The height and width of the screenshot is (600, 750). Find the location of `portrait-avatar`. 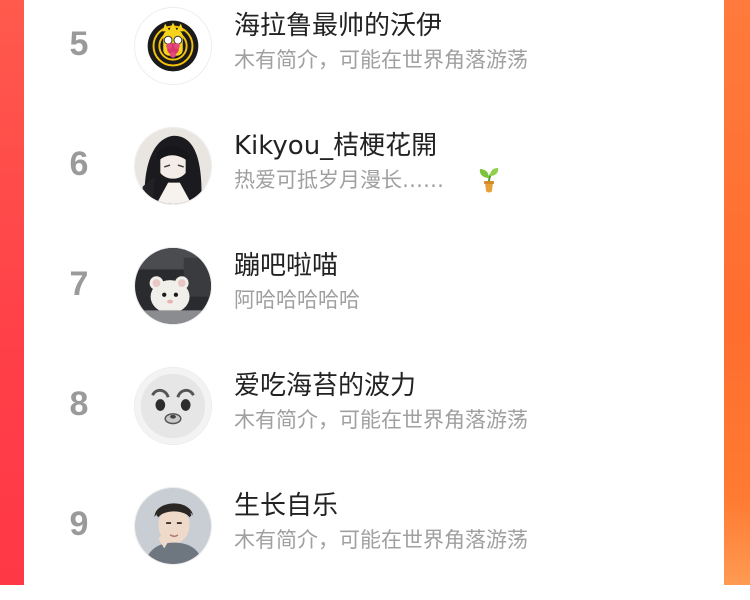

portrait-avatar is located at coordinates (173, 526).